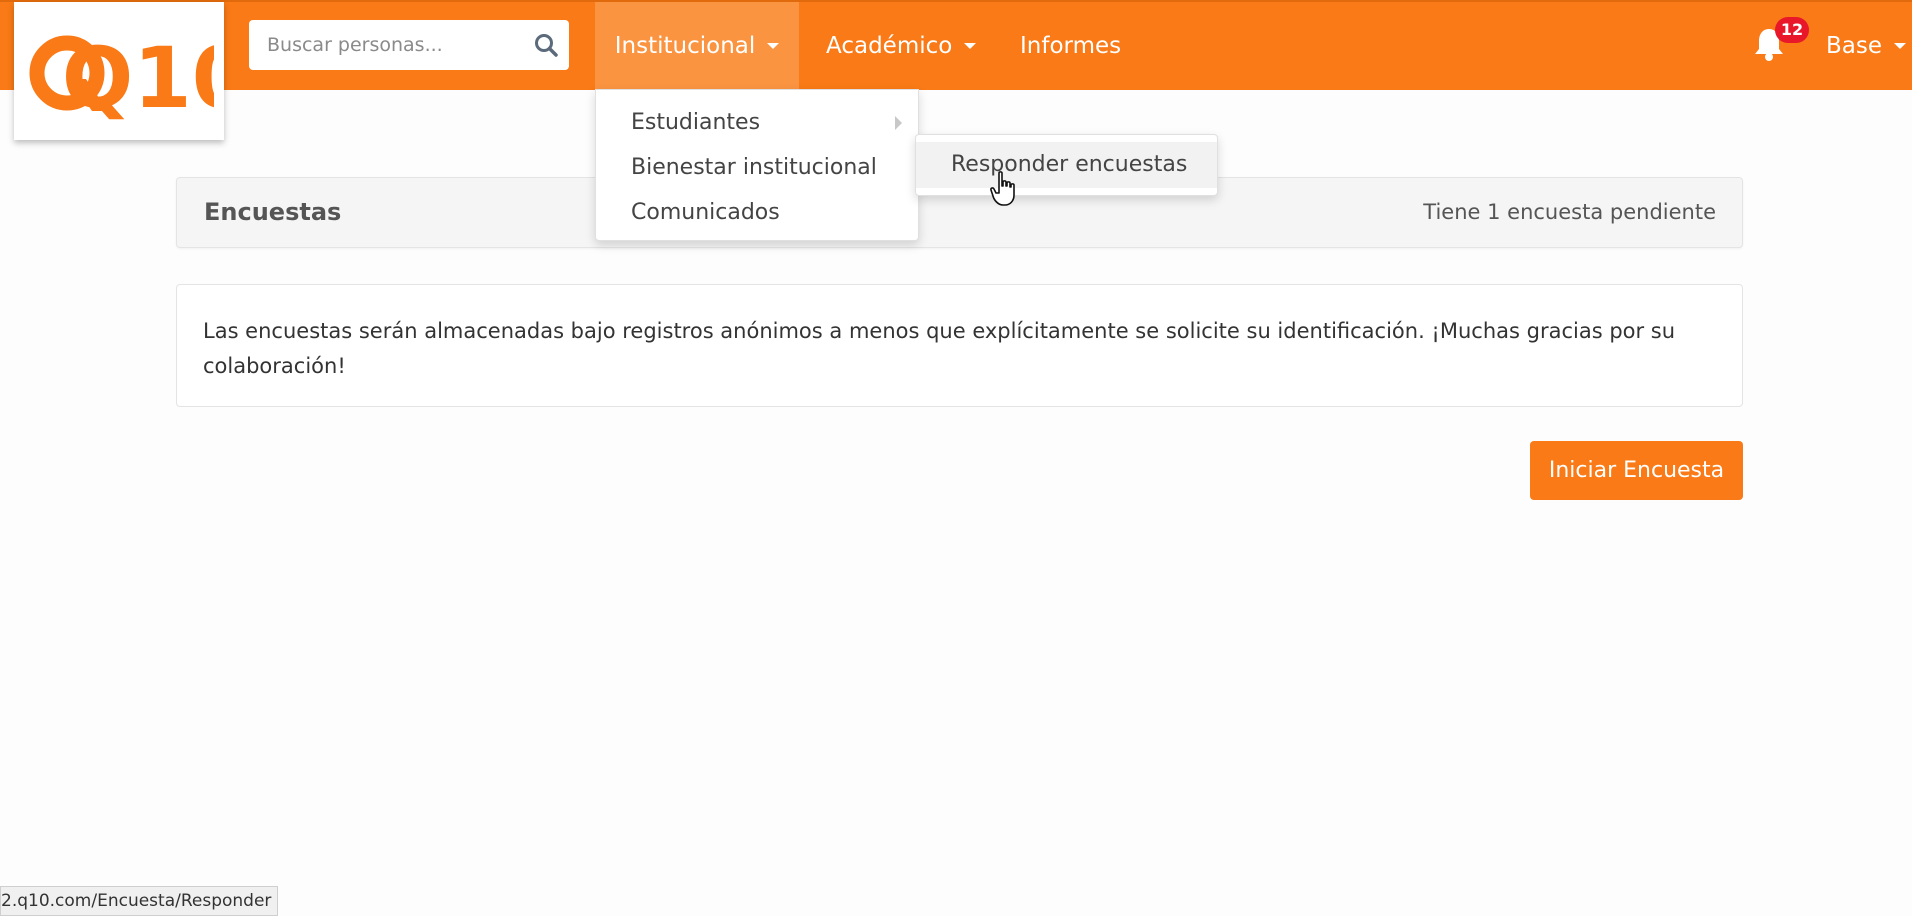 The width and height of the screenshot is (1912, 916). I want to click on dropdown-item-comunicados: Comunicados, so click(757, 212).